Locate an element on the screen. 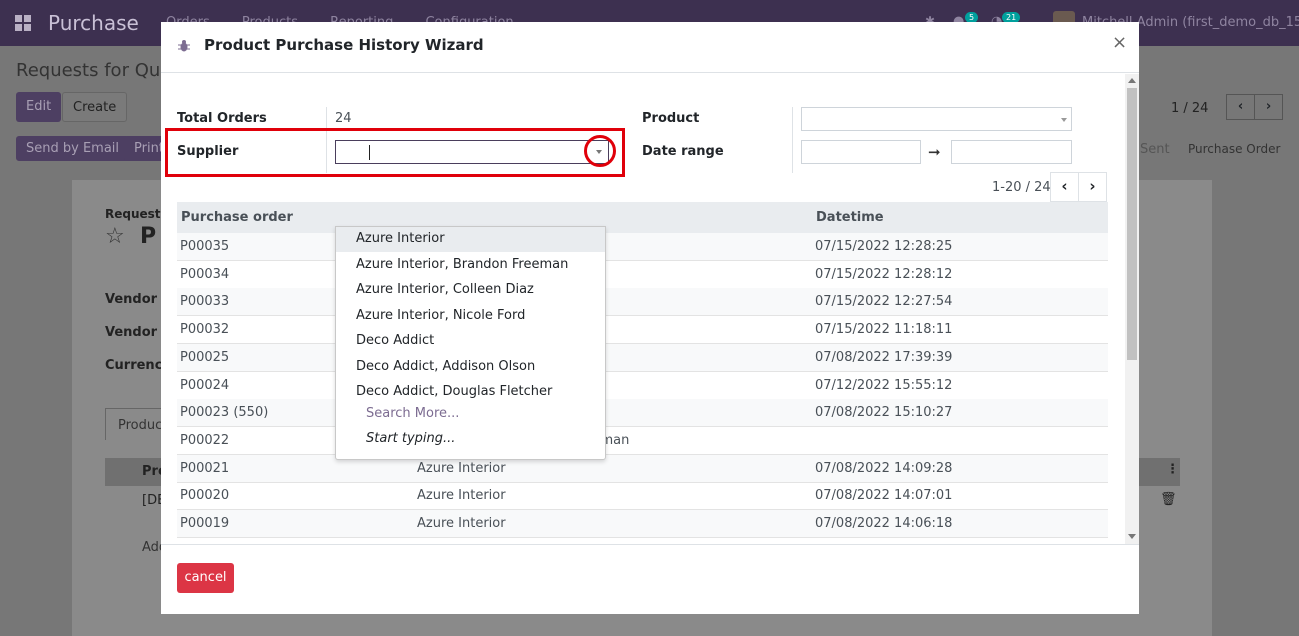 The image size is (1299, 636). table-row: P00035 07/15/2022 12:28:25 is located at coordinates (642, 247).